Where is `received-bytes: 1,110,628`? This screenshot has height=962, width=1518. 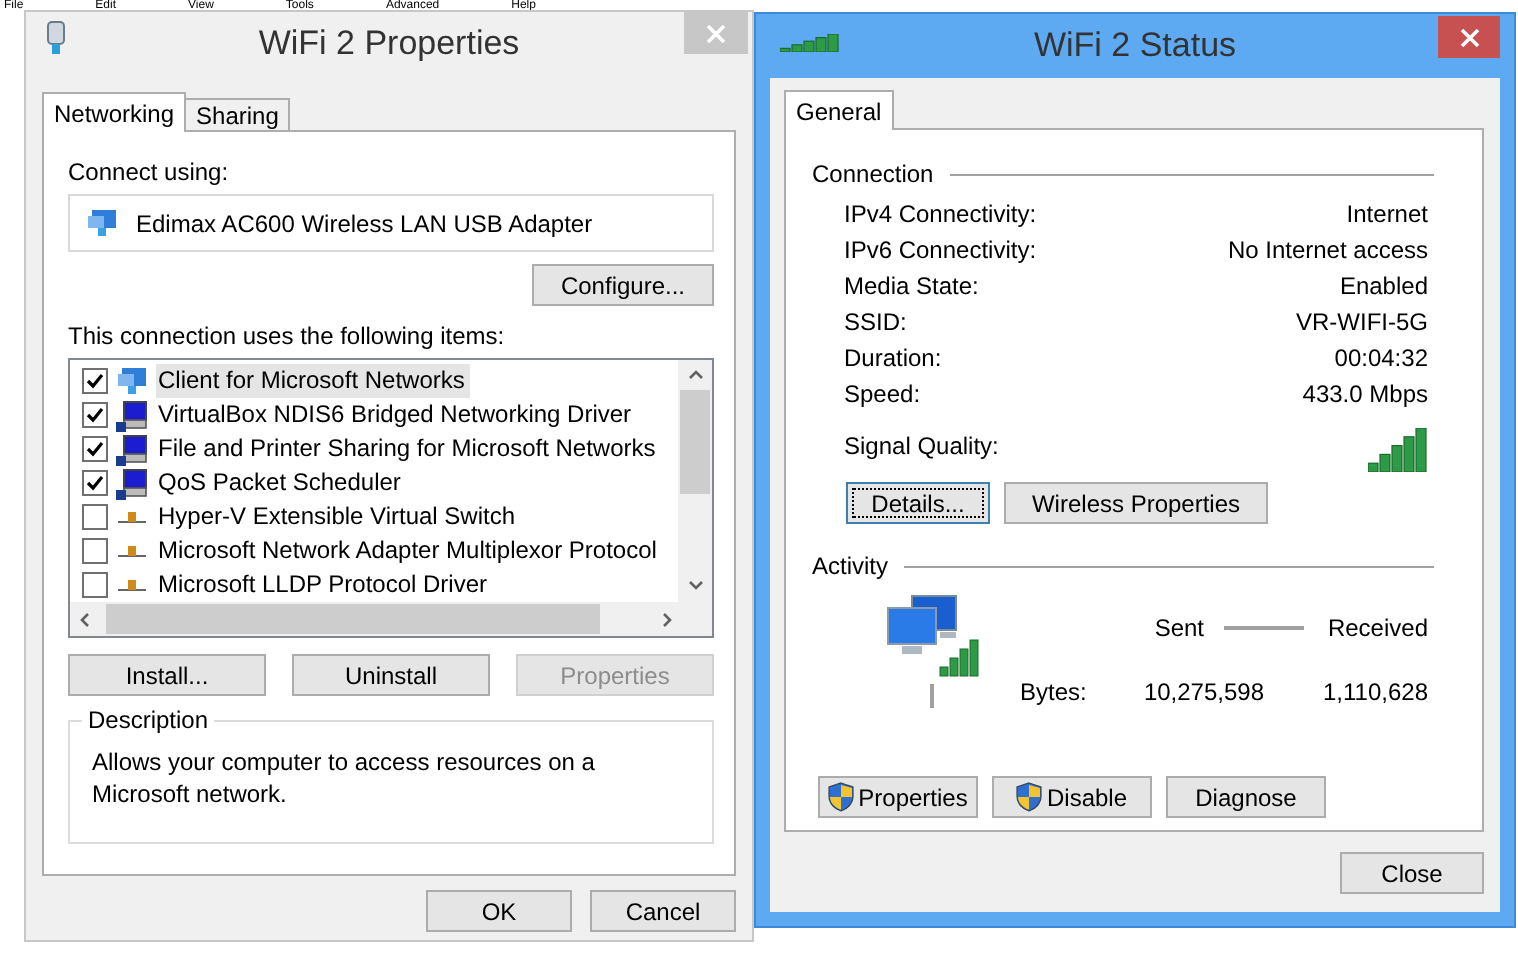 received-bytes: 1,110,628 is located at coordinates (1375, 692).